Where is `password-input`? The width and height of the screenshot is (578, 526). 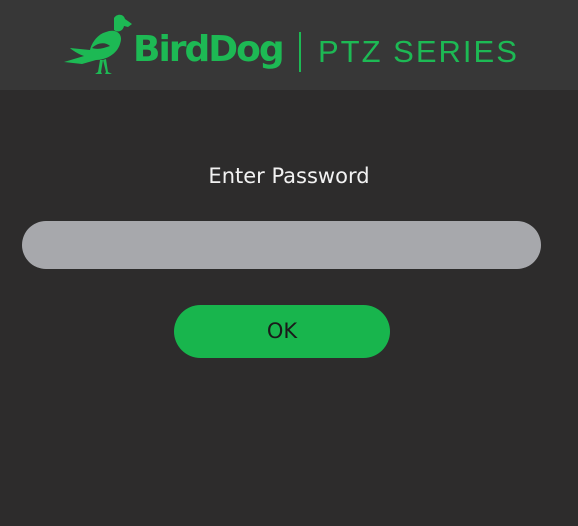
password-input is located at coordinates (281, 245).